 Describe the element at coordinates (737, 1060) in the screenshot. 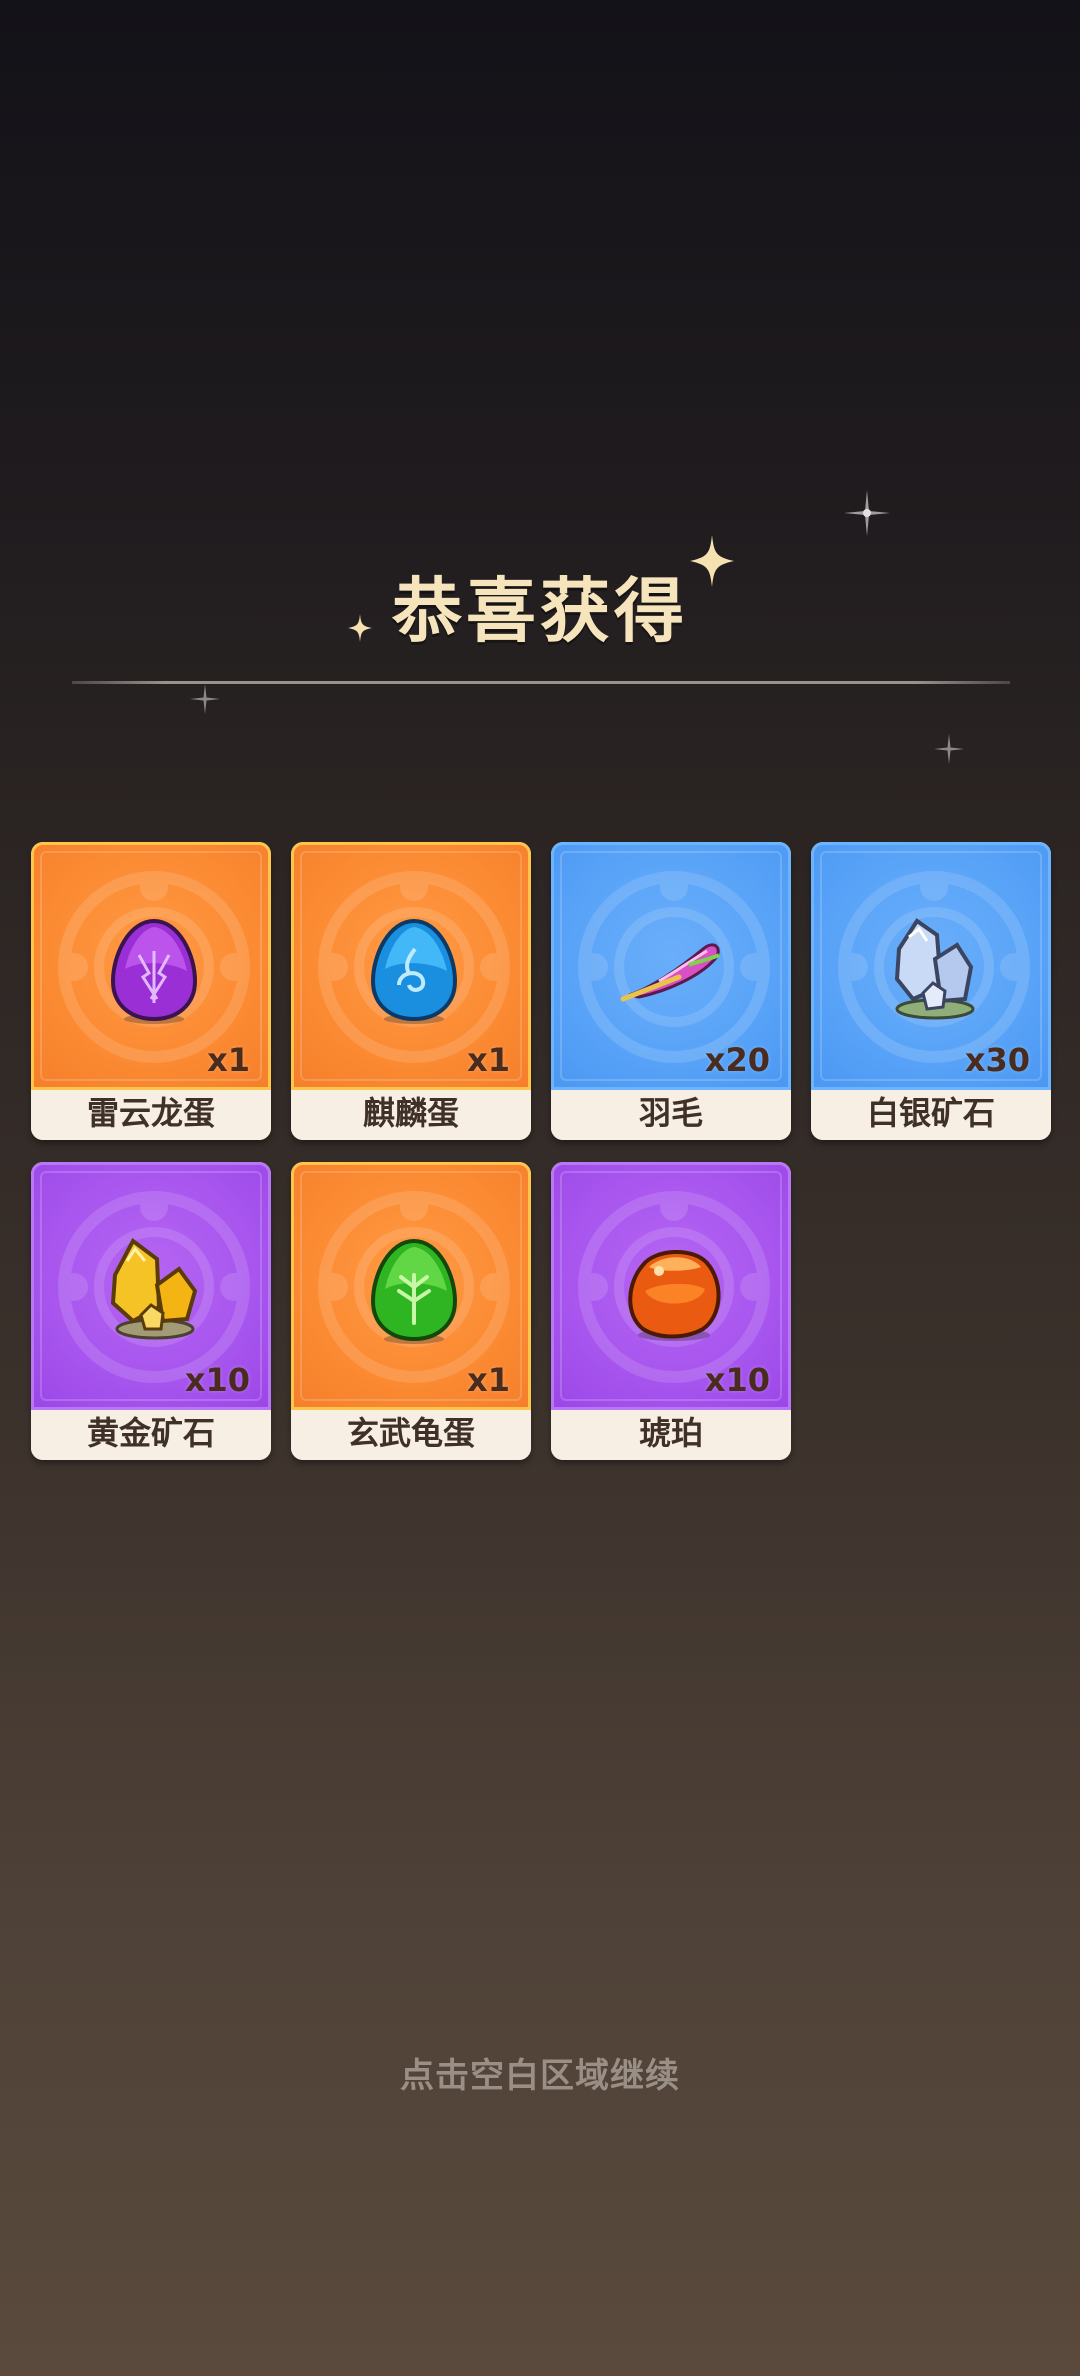

I see `item-count: x20` at that location.